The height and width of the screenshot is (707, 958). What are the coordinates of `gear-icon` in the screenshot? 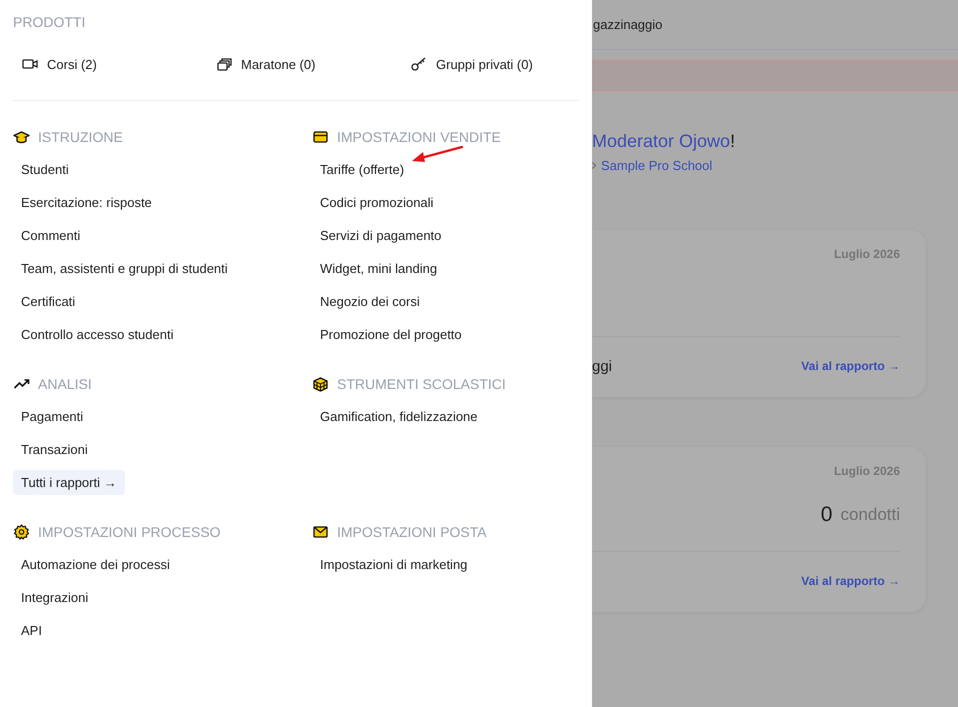 It's located at (21, 532).